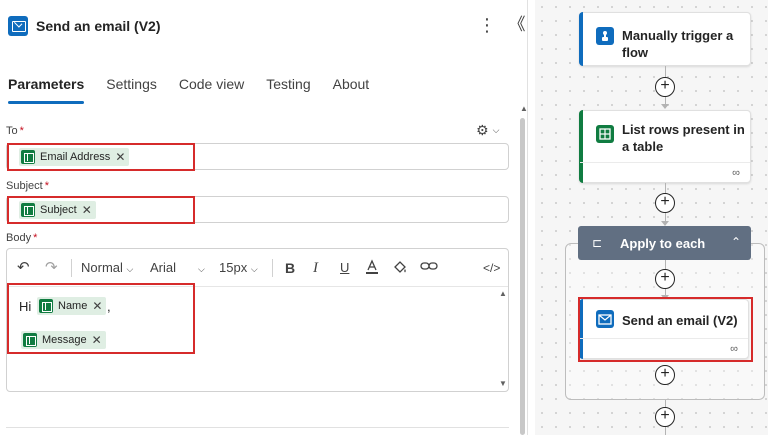 This screenshot has height=435, width=768. Describe the element at coordinates (257, 209) in the screenshot. I see `subject-field: Subject ✕` at that location.